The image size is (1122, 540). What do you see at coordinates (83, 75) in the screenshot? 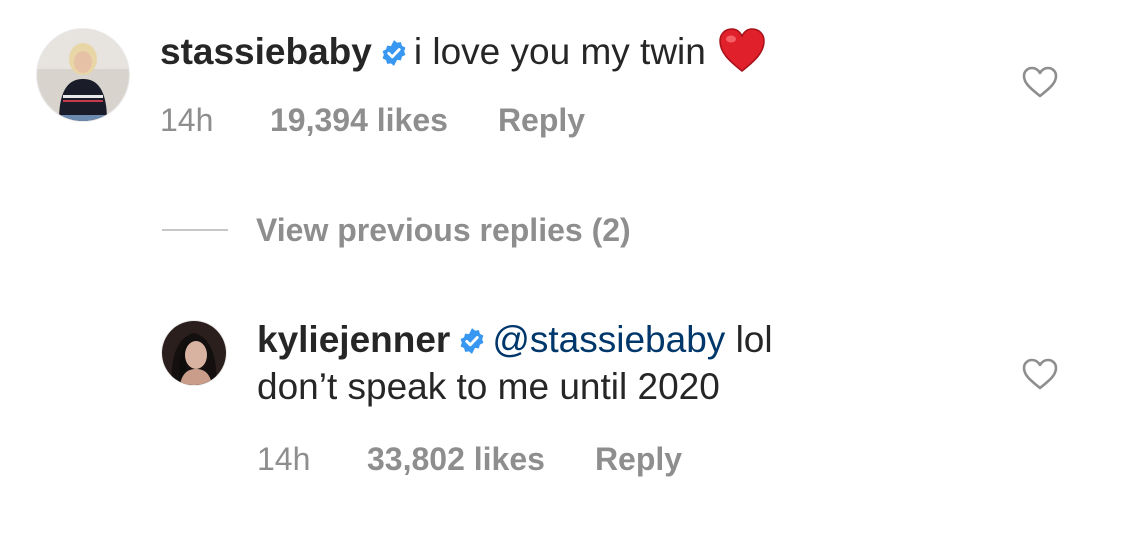
I see `avatar-stassiebaby` at bounding box center [83, 75].